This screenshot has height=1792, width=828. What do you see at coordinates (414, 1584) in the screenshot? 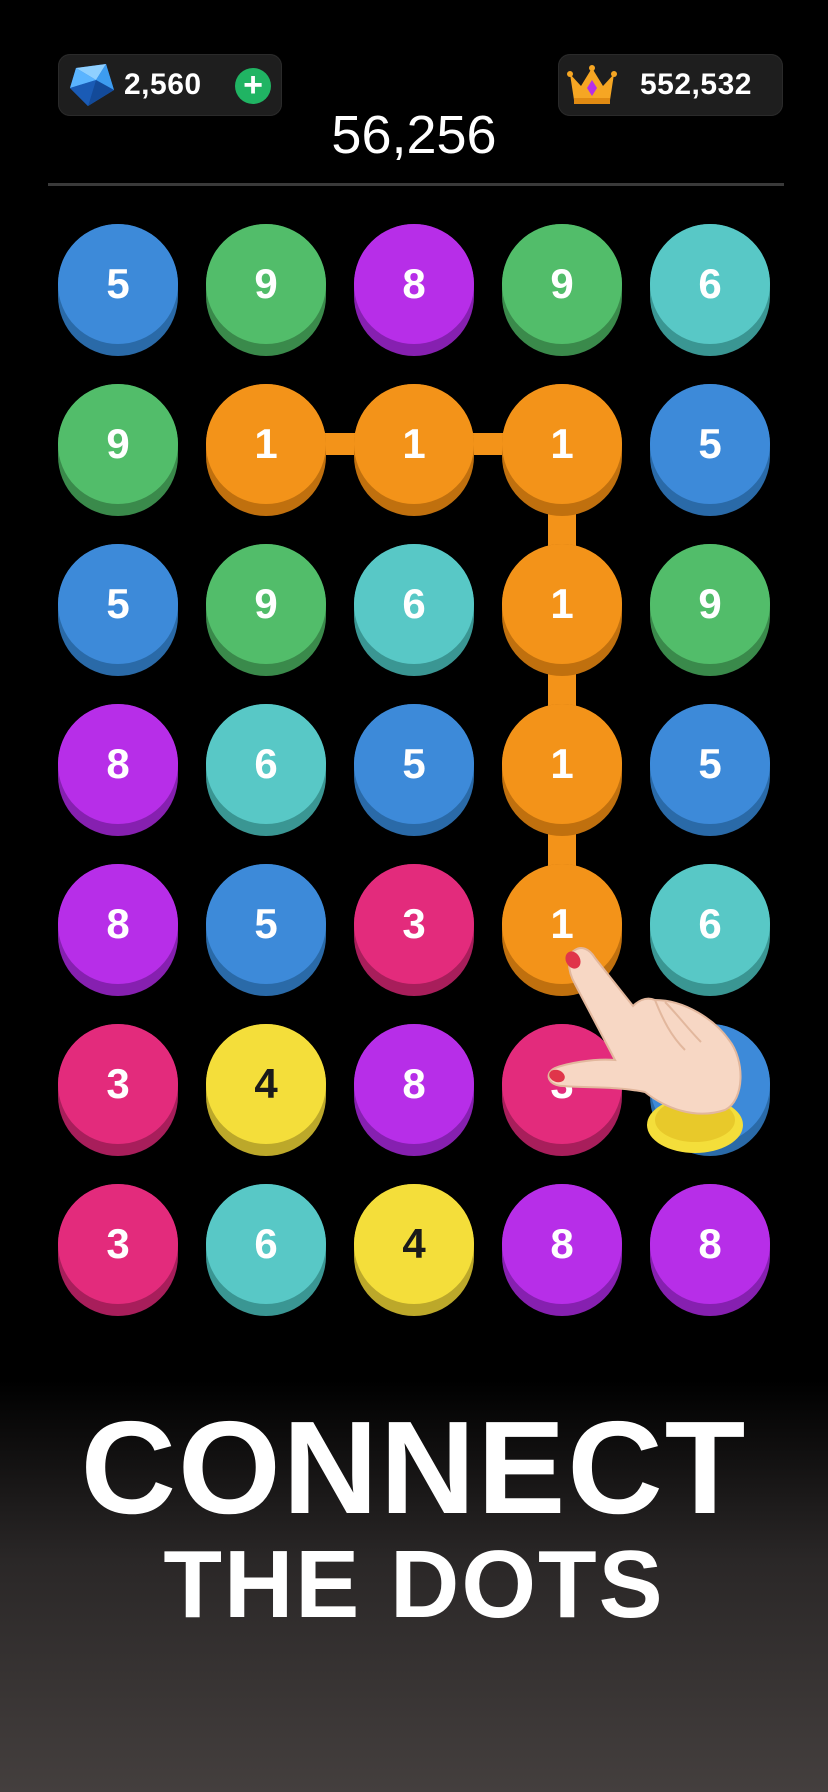
I see `caption-the-dots: THE DOTS` at bounding box center [414, 1584].